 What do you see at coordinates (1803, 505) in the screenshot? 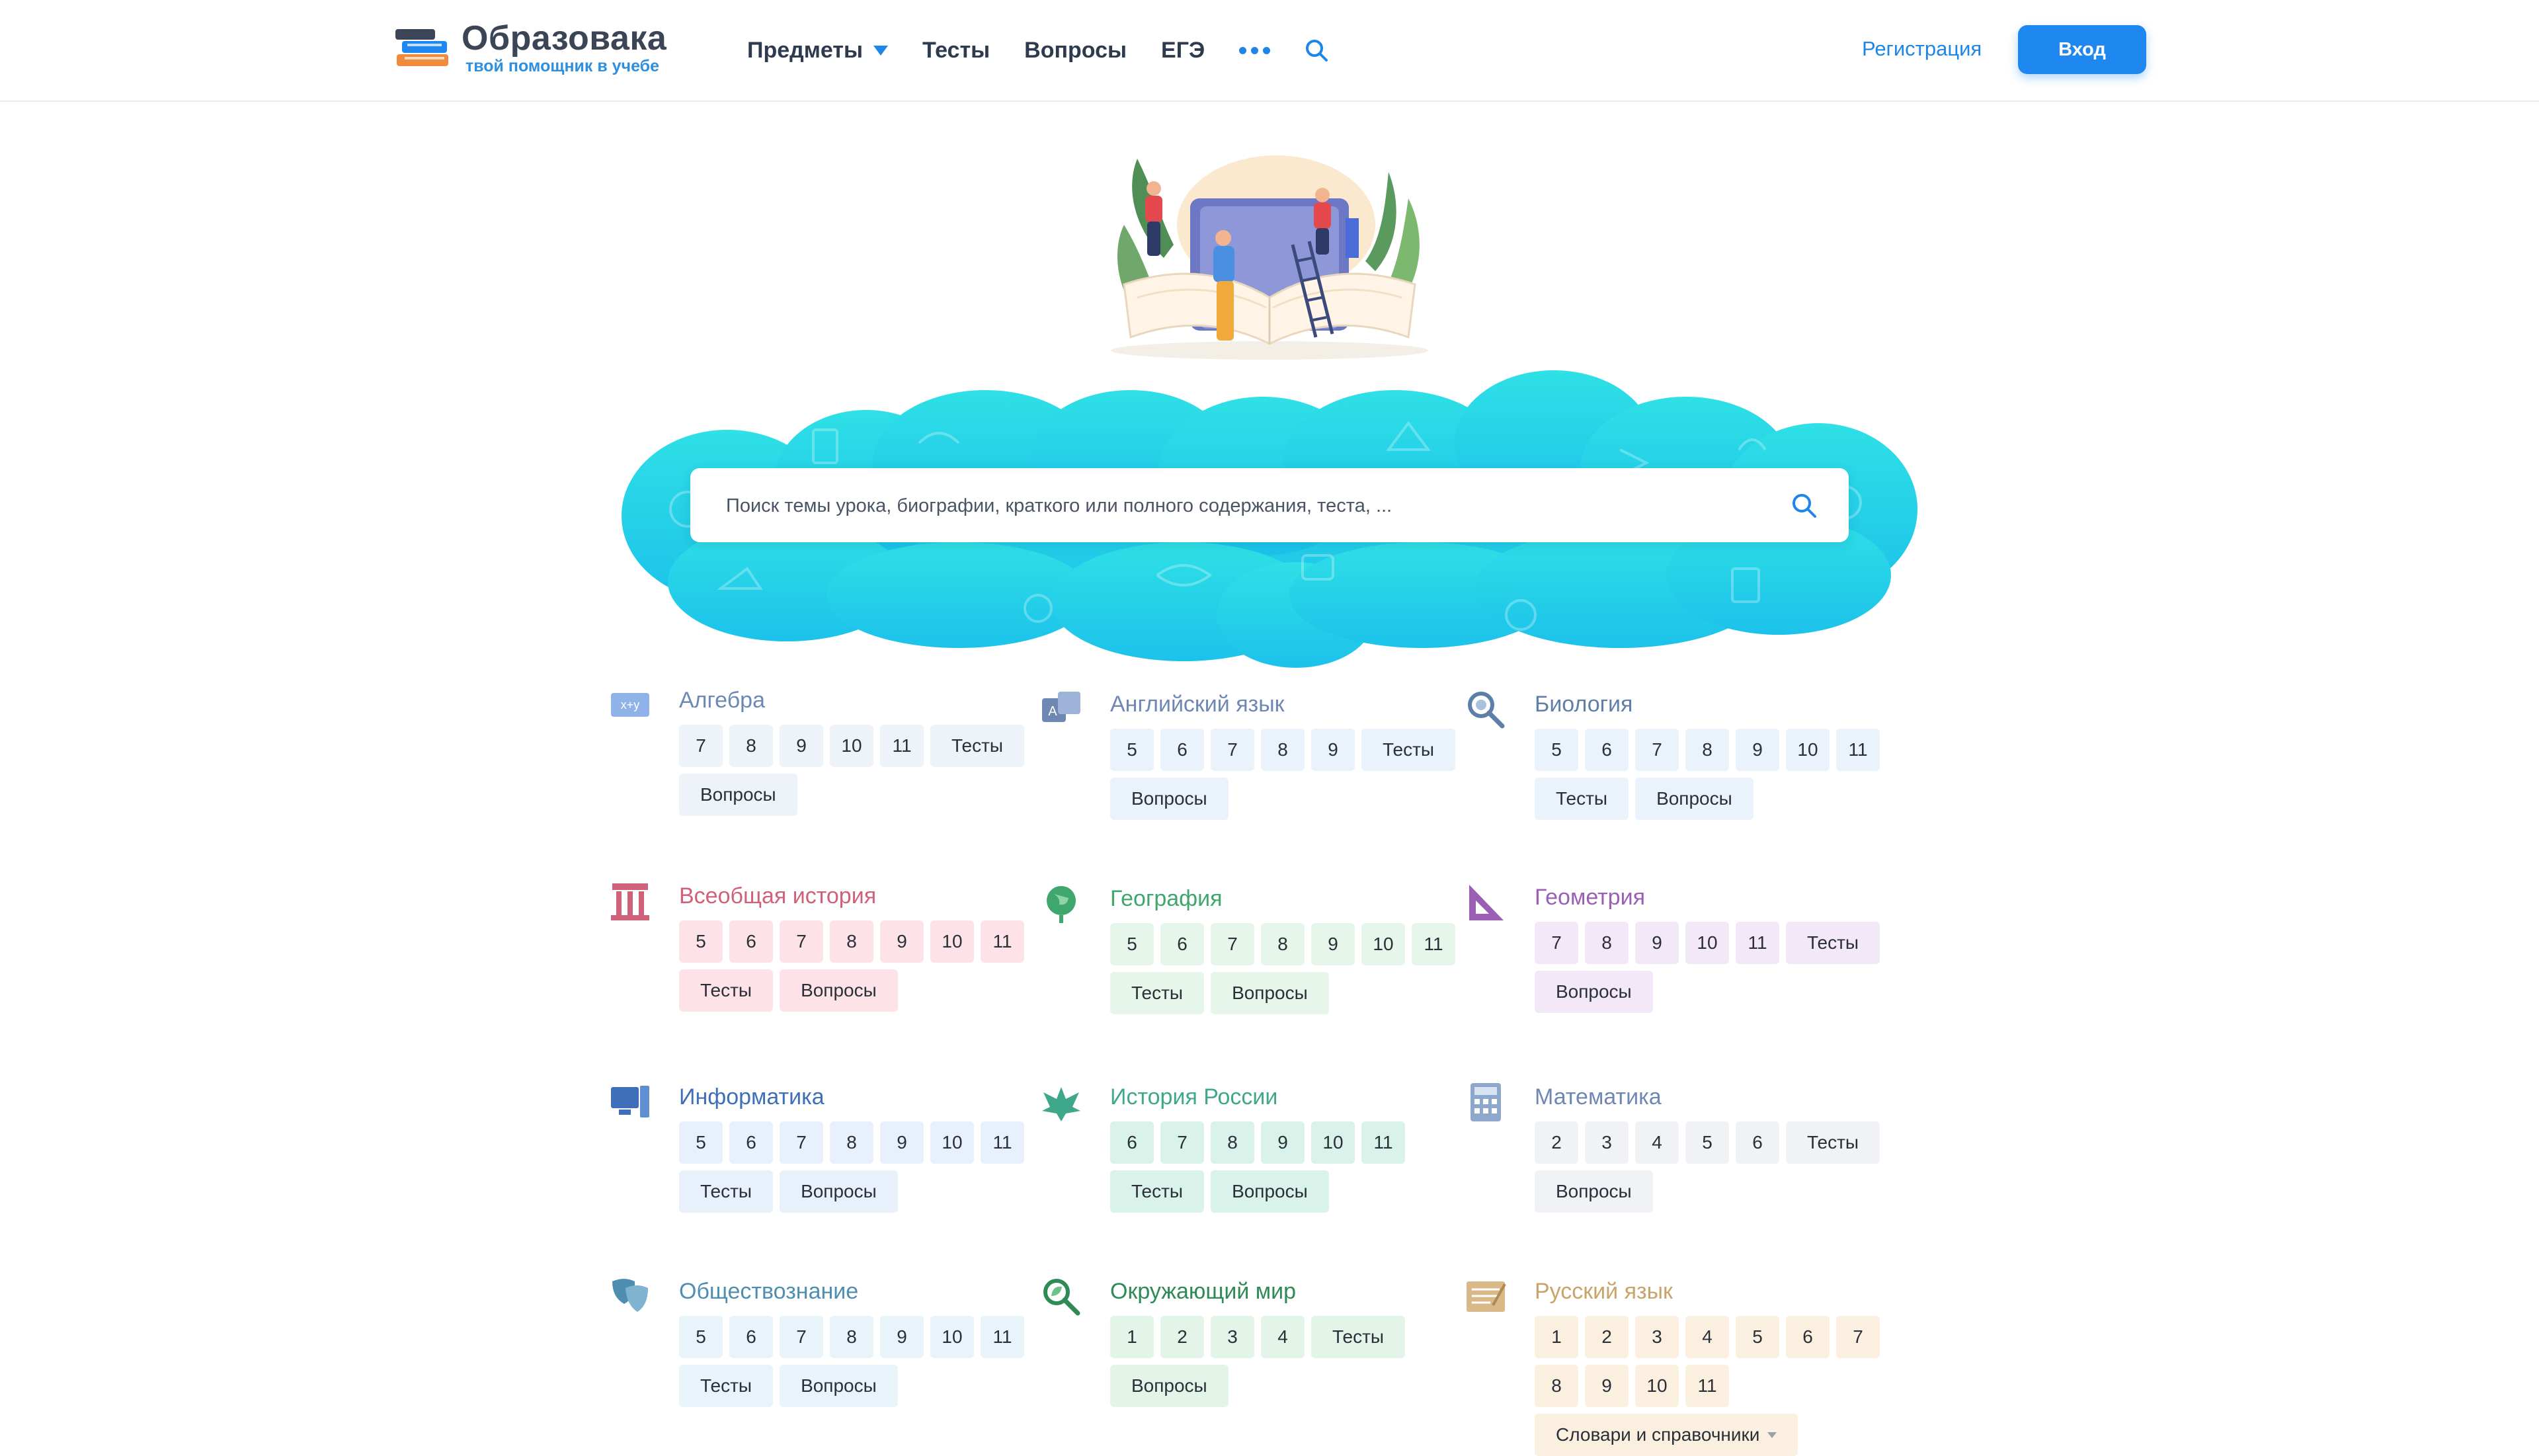
I see `search-submit-icon` at bounding box center [1803, 505].